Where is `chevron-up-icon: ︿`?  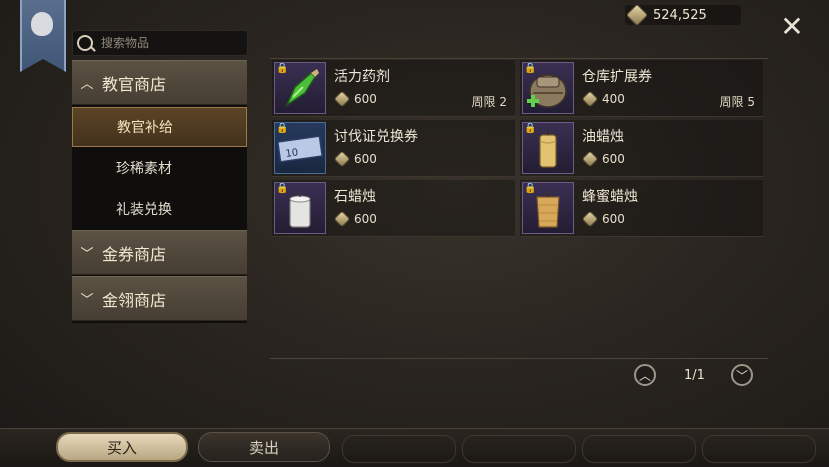
chevron-up-icon: ︿ is located at coordinates (87, 84).